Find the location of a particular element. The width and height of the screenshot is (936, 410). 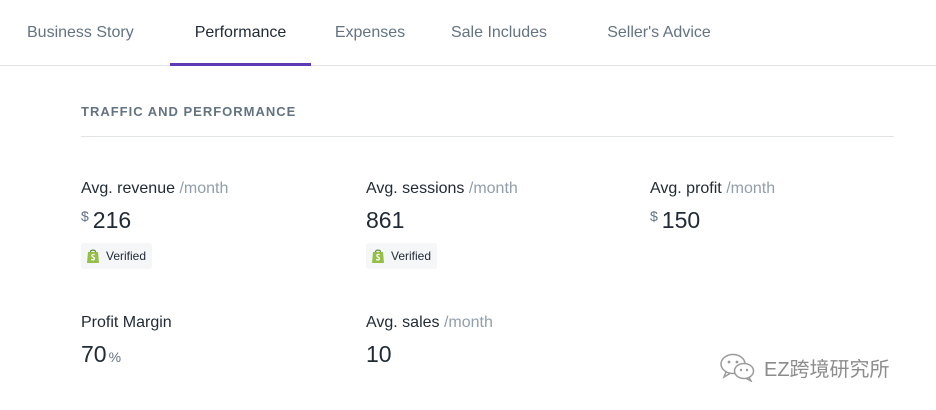

metric-avg-sessions: Avg. sessions /month 861 Verified is located at coordinates (442, 224).